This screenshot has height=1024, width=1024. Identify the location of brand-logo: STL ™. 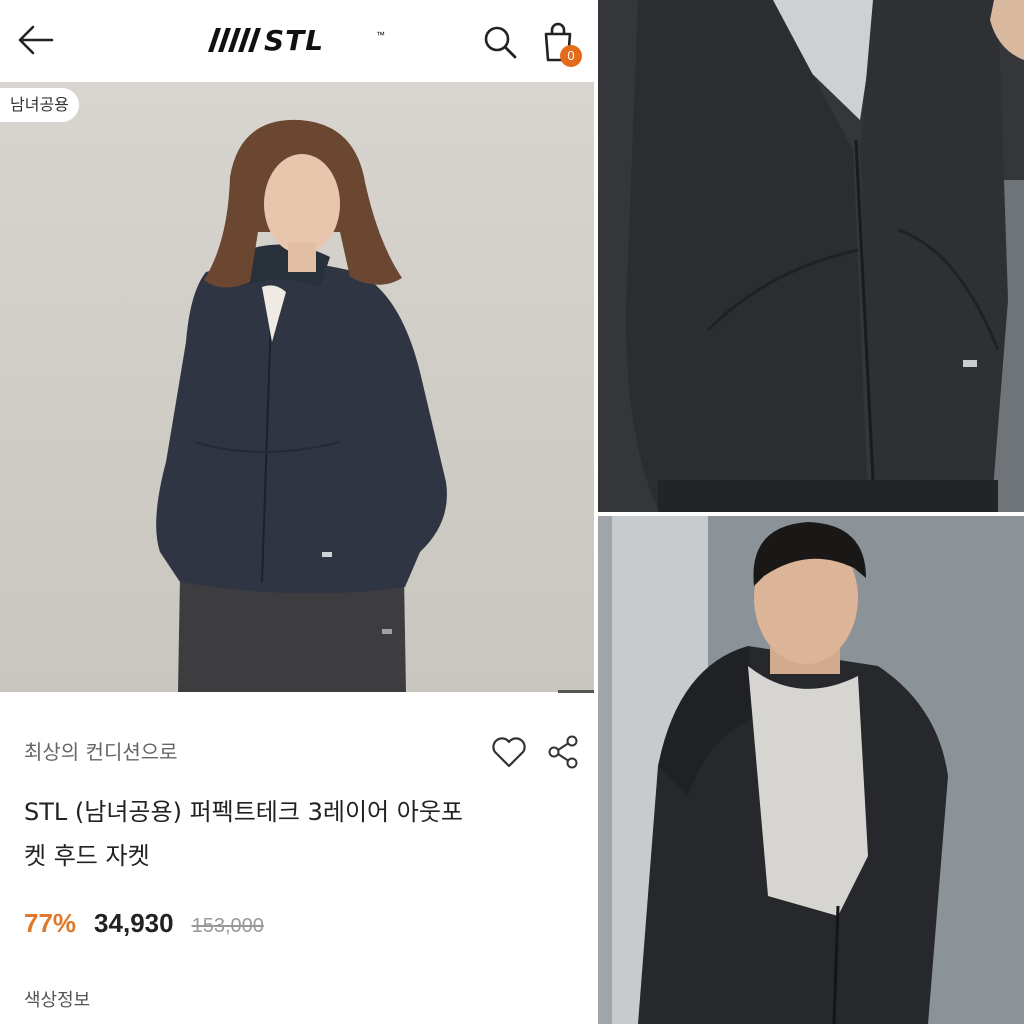
(299, 40).